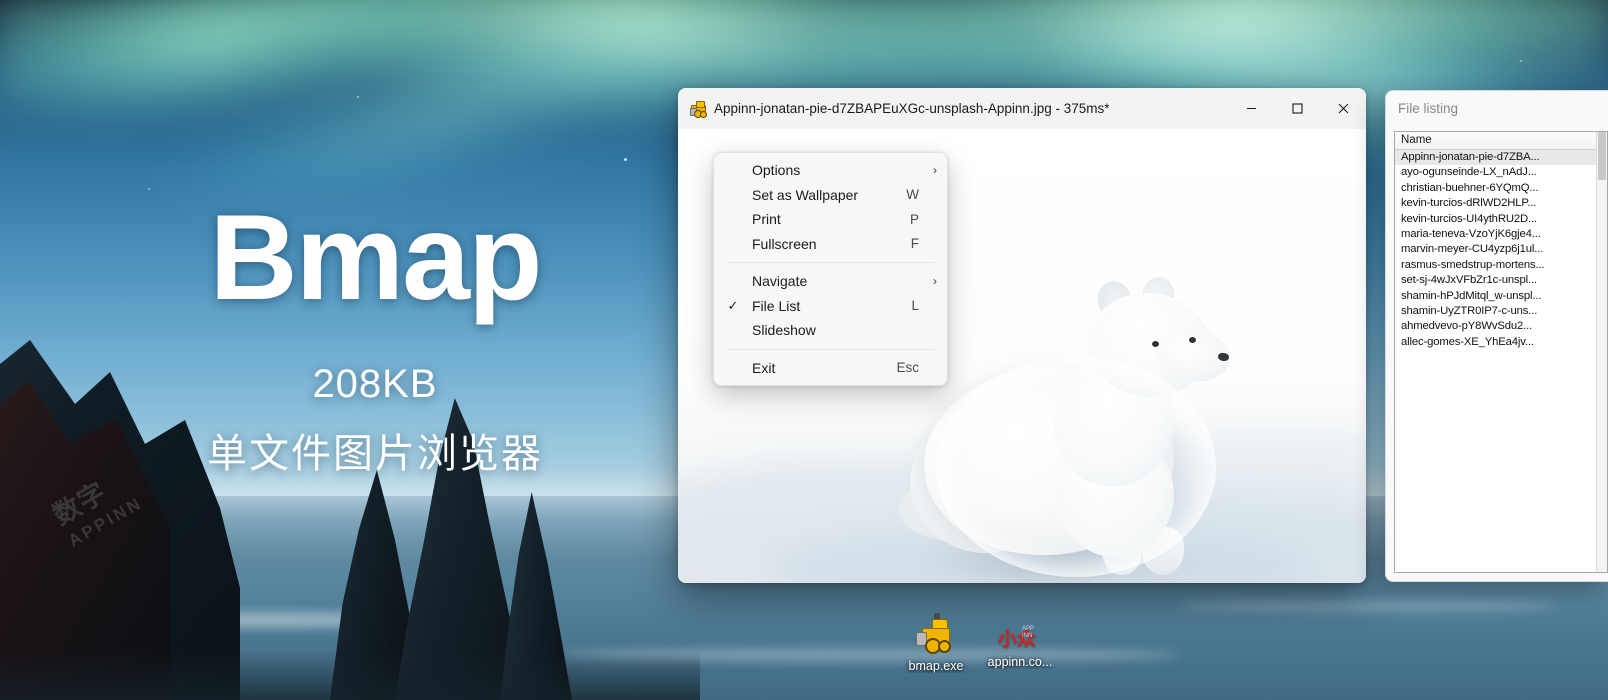  Describe the element at coordinates (830, 219) in the screenshot. I see `menu-item-print: Print P` at that location.